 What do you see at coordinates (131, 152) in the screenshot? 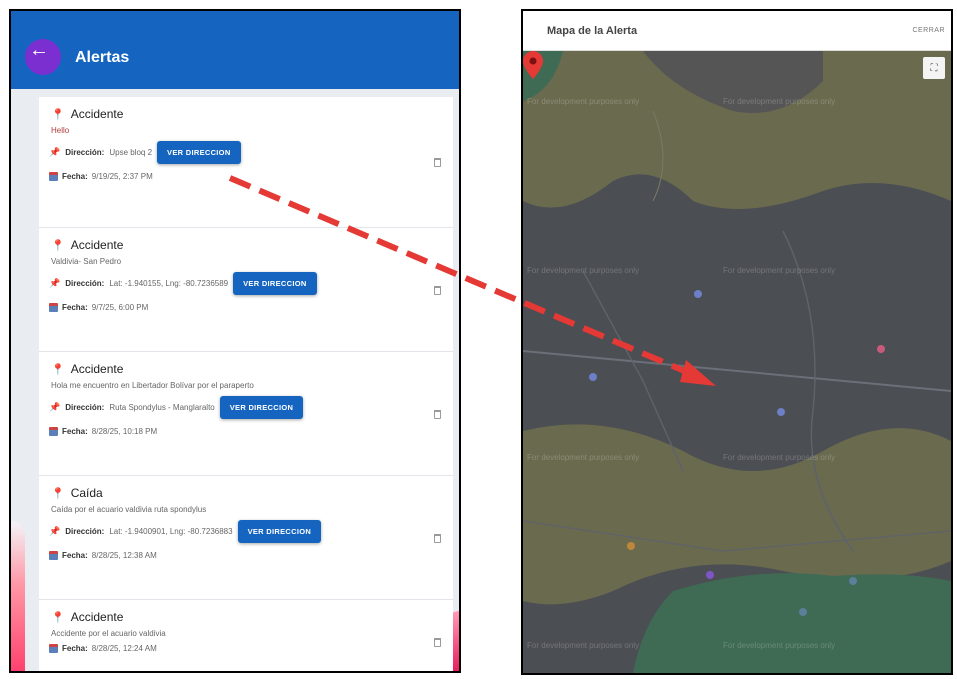
I see `alert-address: Upse bloq 2` at bounding box center [131, 152].